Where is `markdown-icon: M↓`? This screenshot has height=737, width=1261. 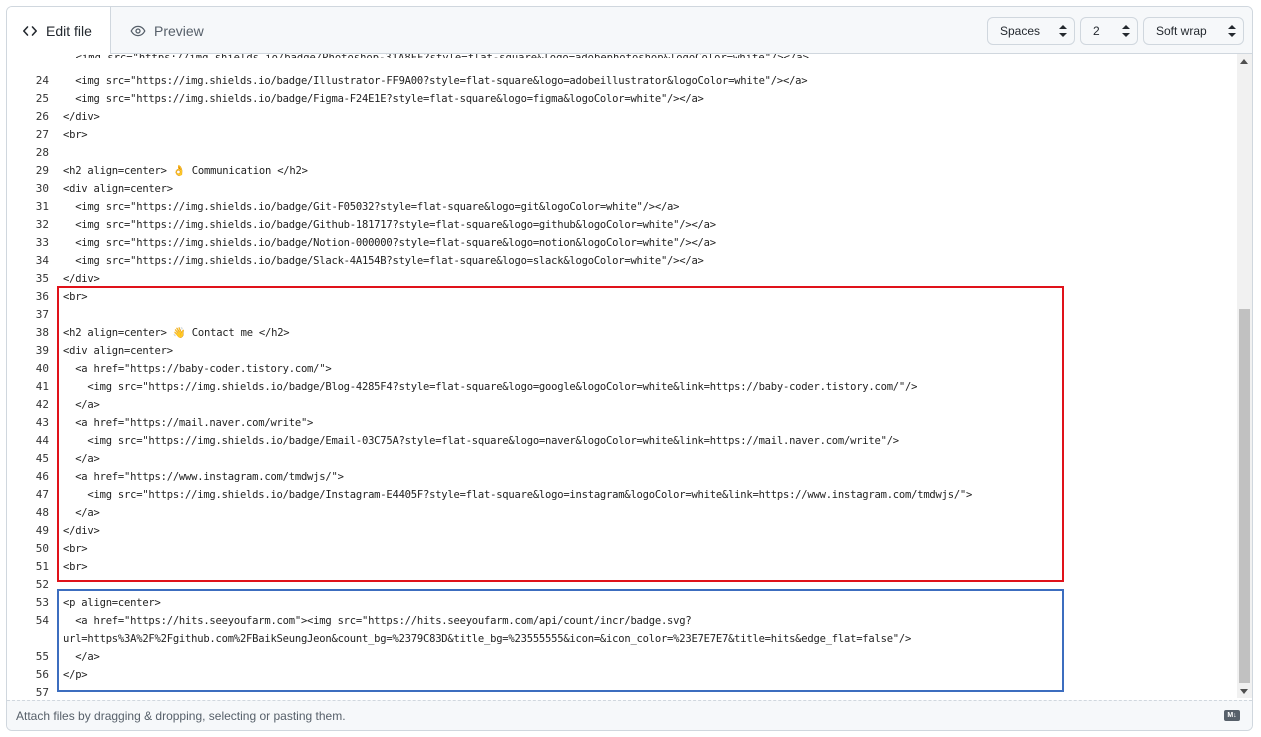 markdown-icon: M↓ is located at coordinates (1232, 715).